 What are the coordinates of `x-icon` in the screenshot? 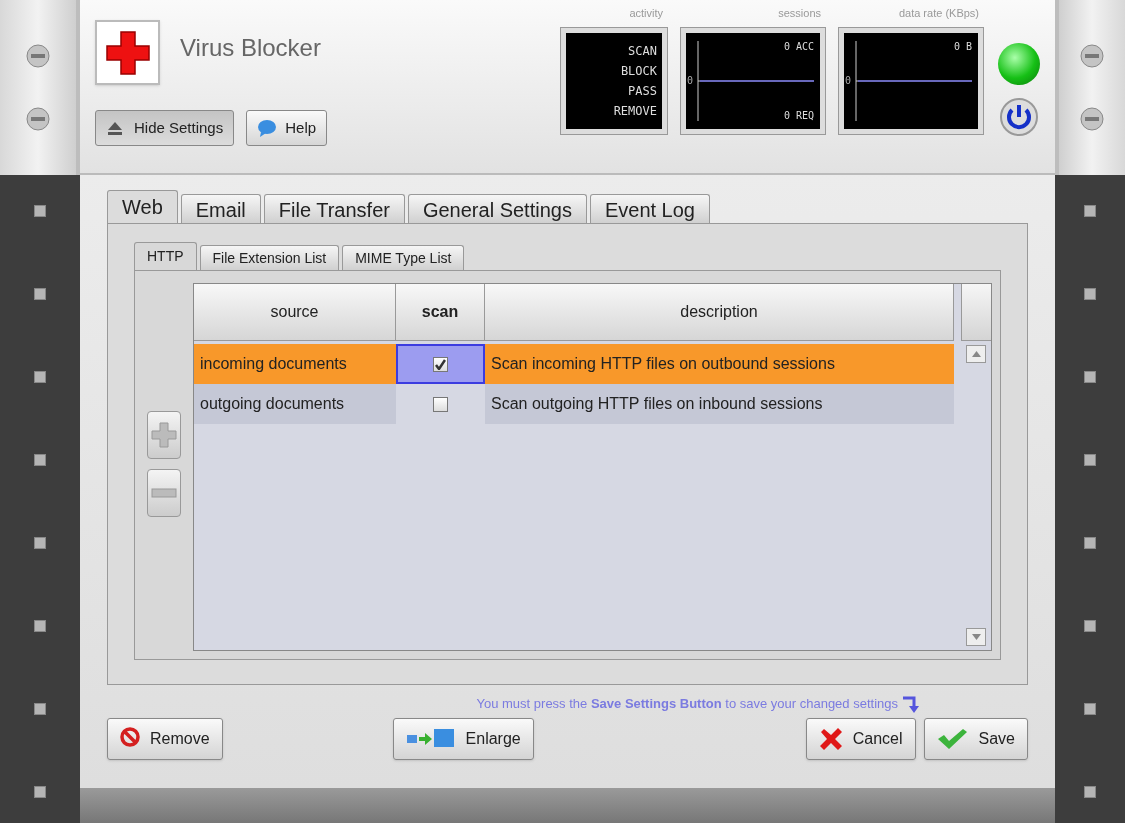 It's located at (830, 739).